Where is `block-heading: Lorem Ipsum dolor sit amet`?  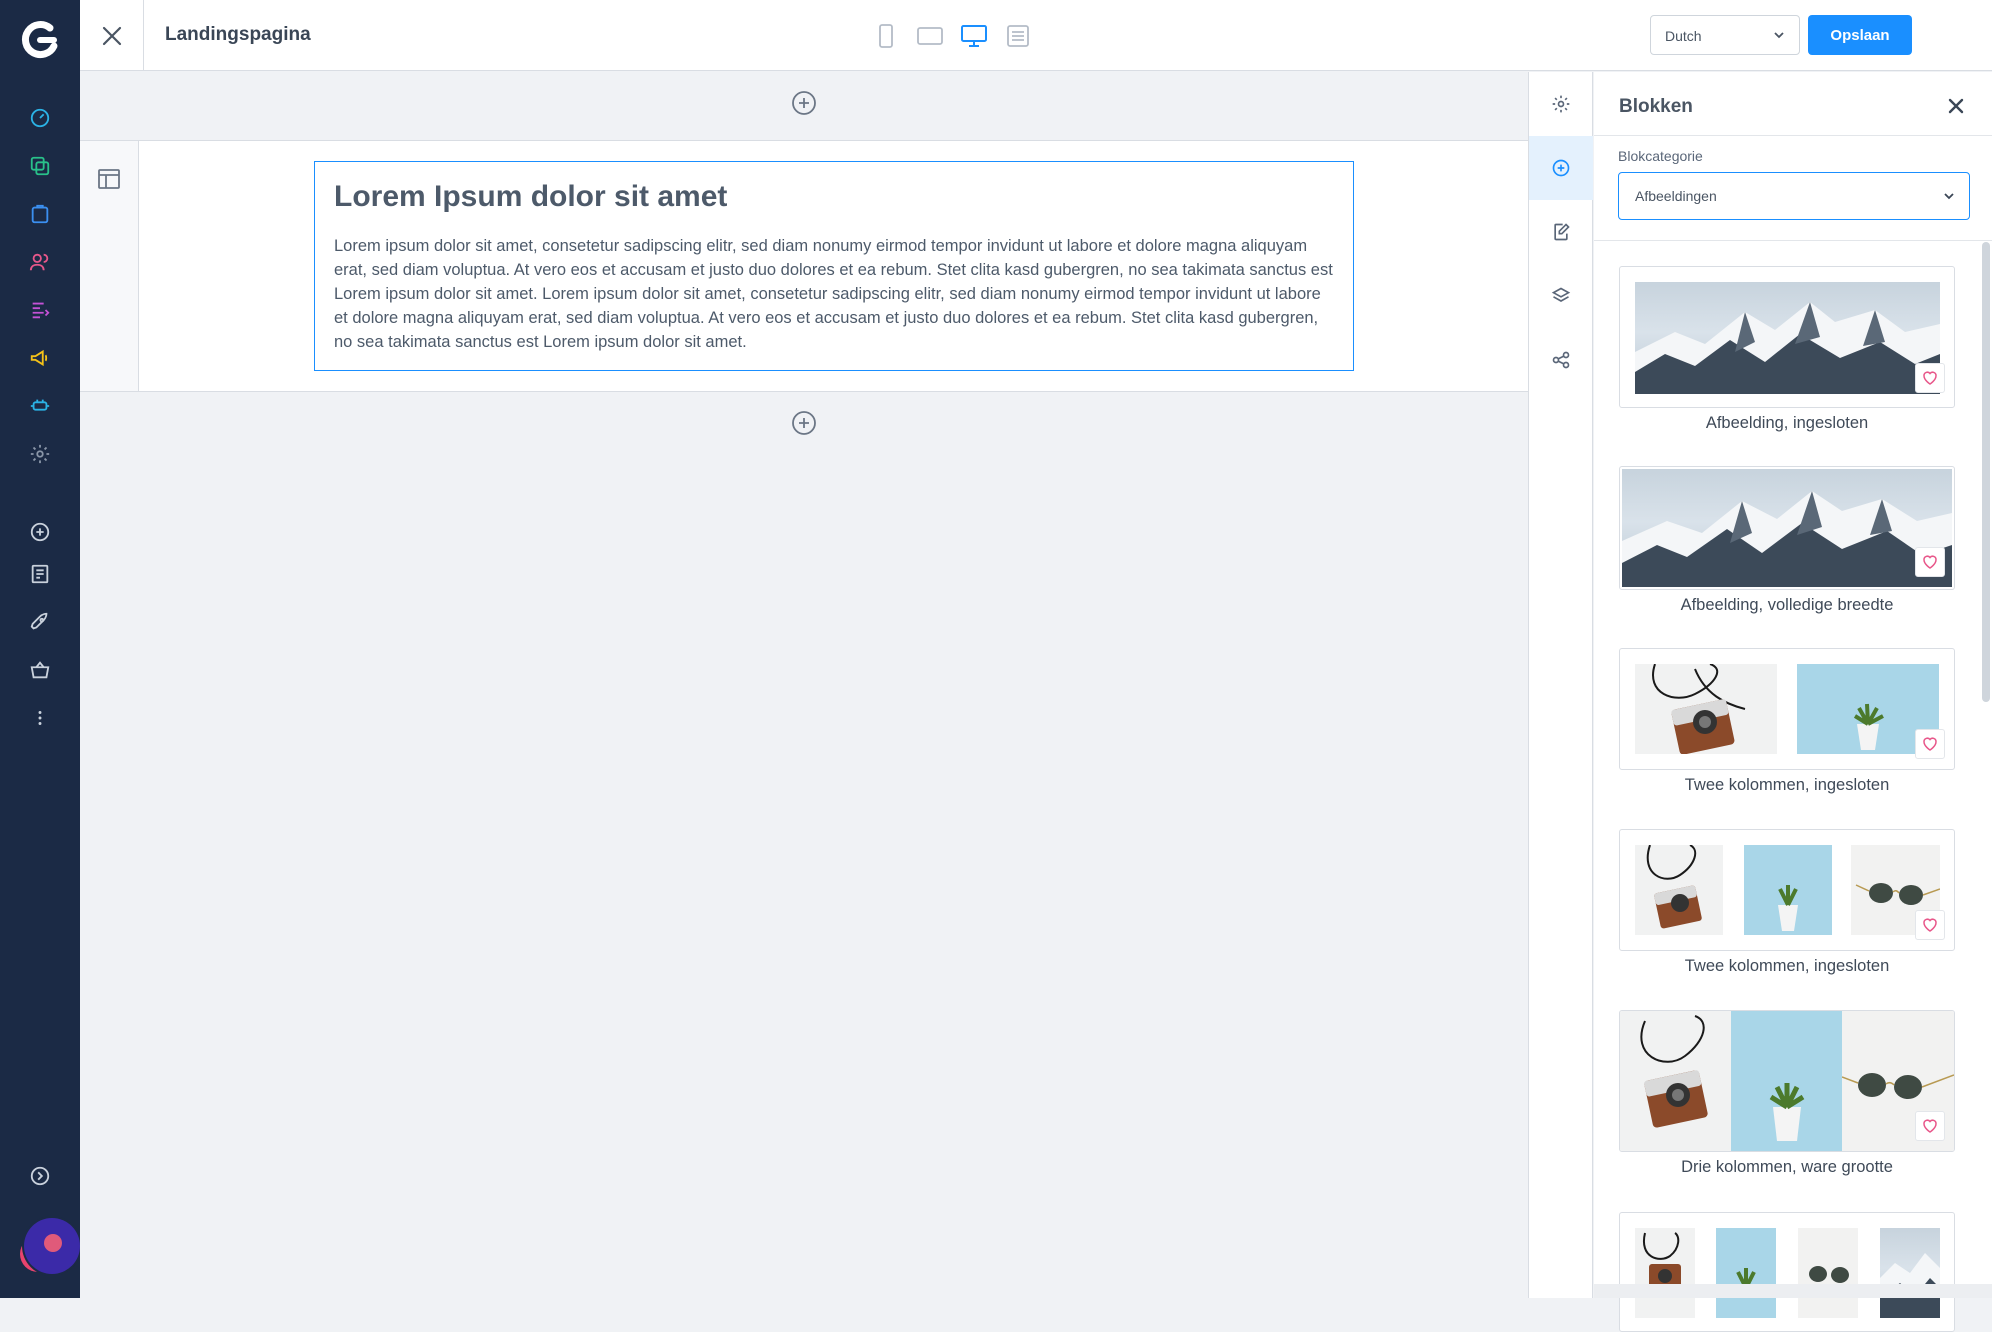 block-heading: Lorem Ipsum dolor sit amet is located at coordinates (834, 197).